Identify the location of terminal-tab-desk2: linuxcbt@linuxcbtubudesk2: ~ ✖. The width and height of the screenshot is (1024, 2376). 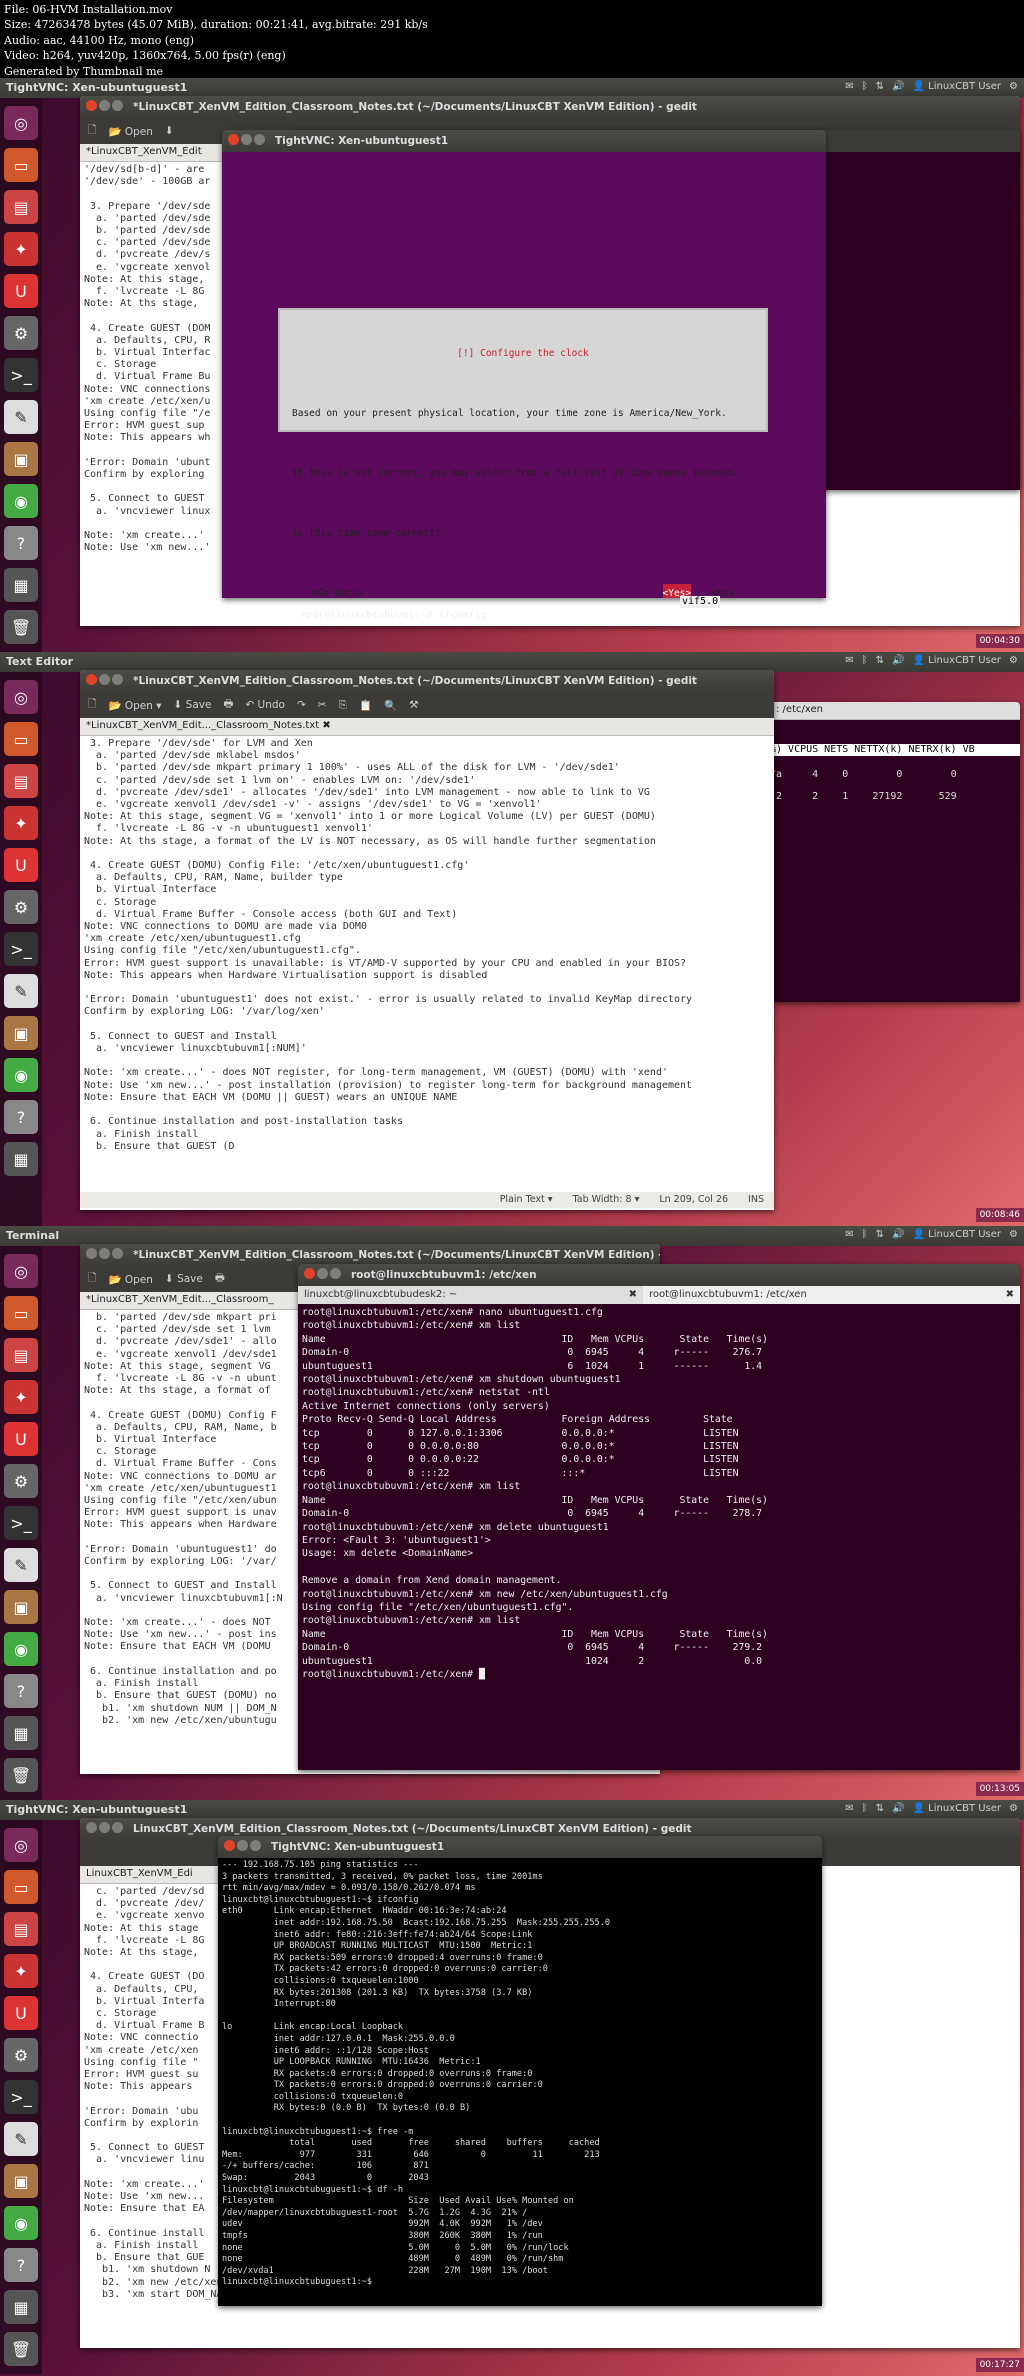
(470, 1295).